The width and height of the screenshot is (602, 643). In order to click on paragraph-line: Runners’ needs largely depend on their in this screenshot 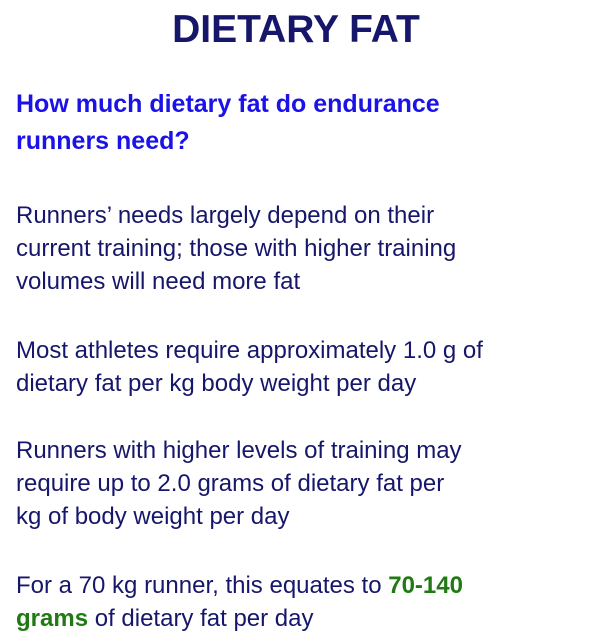, I will do `click(225, 215)`.